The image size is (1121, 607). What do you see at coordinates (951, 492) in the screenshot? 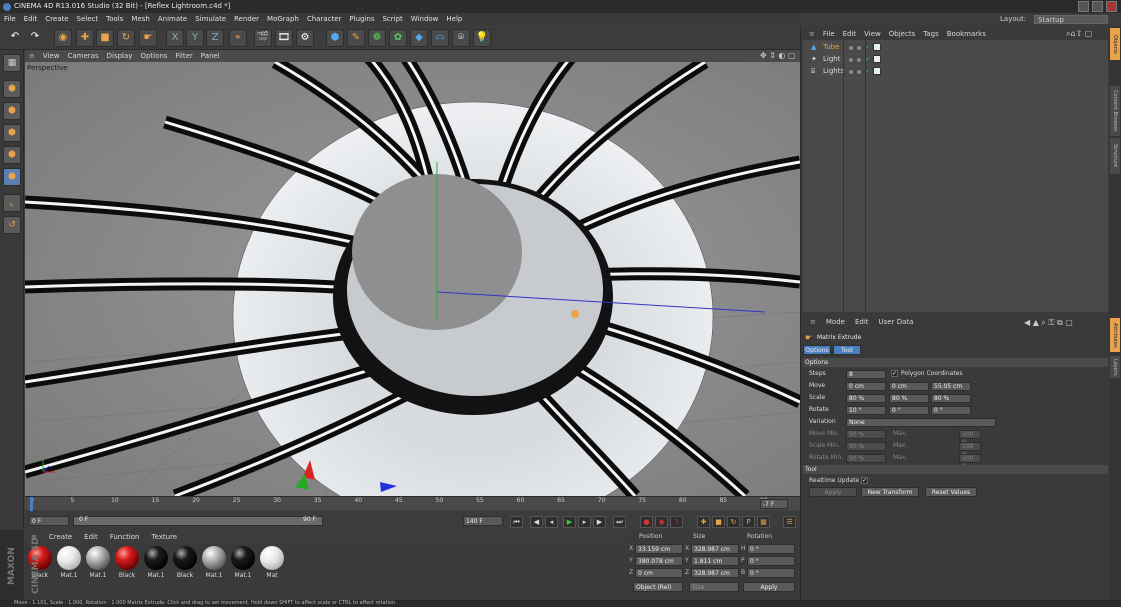
I see `reset-values-button: Reset Values` at bounding box center [951, 492].